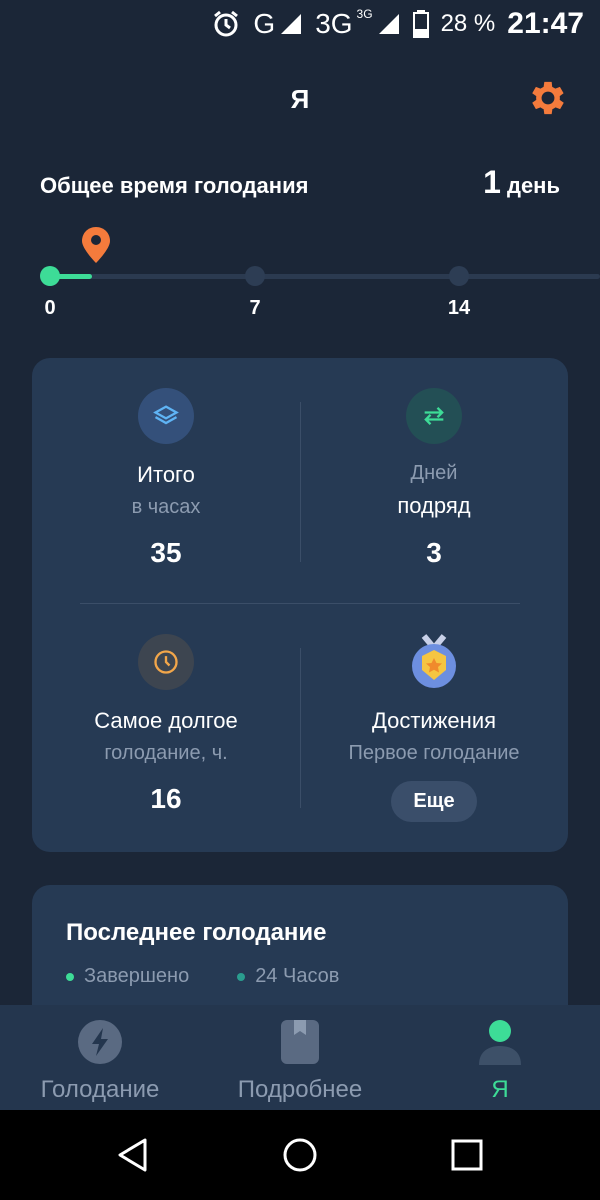  Describe the element at coordinates (467, 1155) in the screenshot. I see `recents-icon` at that location.